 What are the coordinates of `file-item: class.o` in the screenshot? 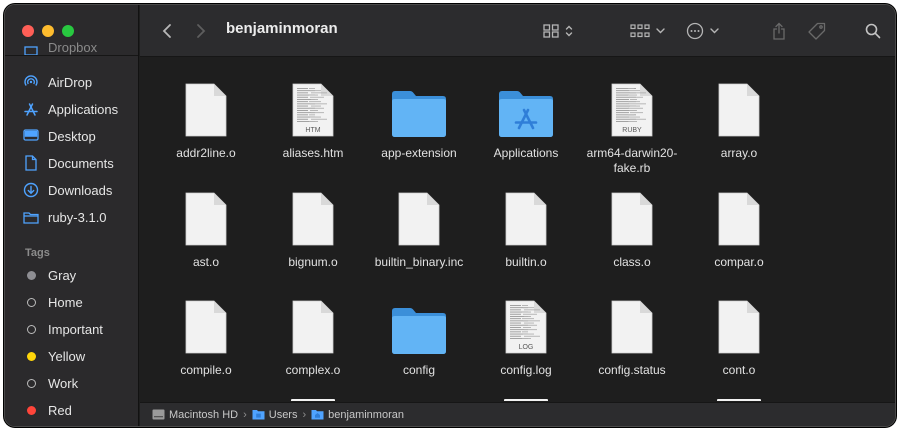 It's located at (632, 226).